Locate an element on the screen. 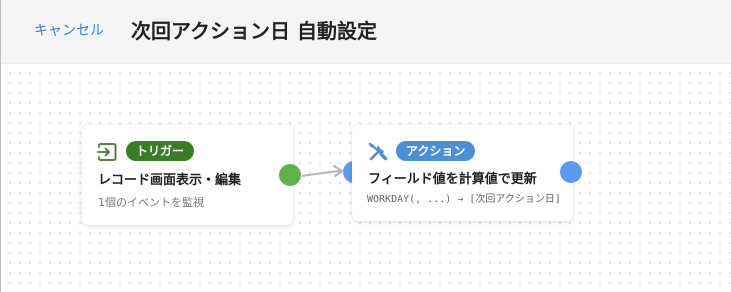 The width and height of the screenshot is (731, 292). trigger-badge: トリガー is located at coordinates (160, 151).